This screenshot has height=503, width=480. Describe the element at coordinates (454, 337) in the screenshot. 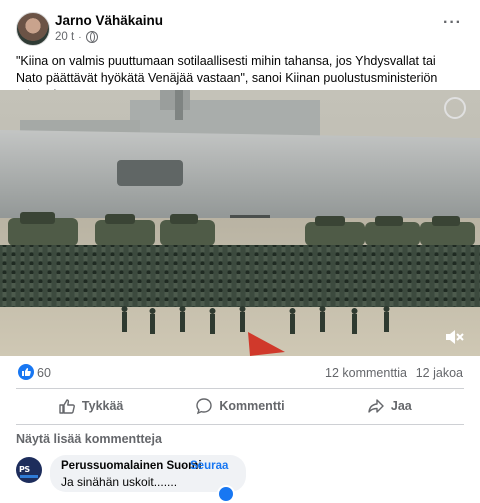

I see `mute-icon` at that location.